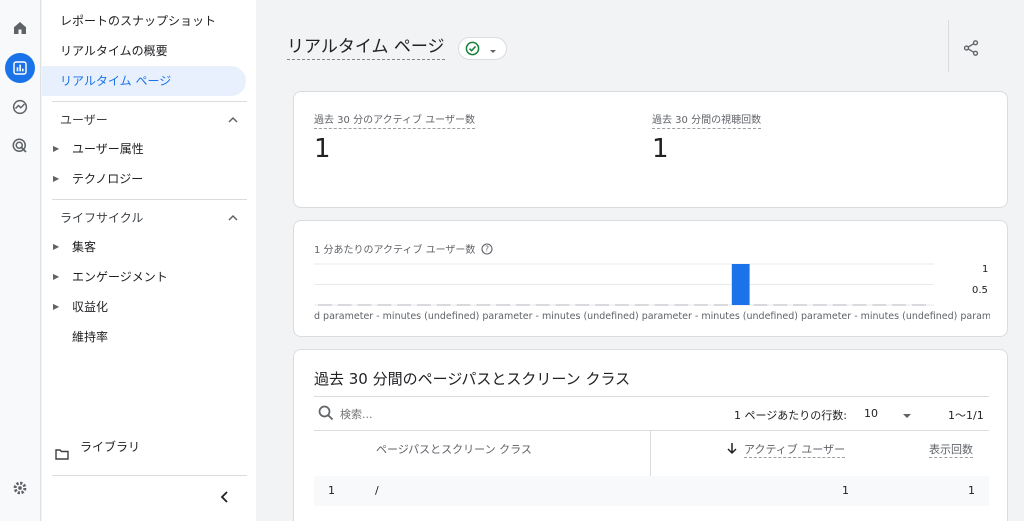 The width and height of the screenshot is (1024, 521). I want to click on nav-item-library: ライブラリ, so click(144, 447).